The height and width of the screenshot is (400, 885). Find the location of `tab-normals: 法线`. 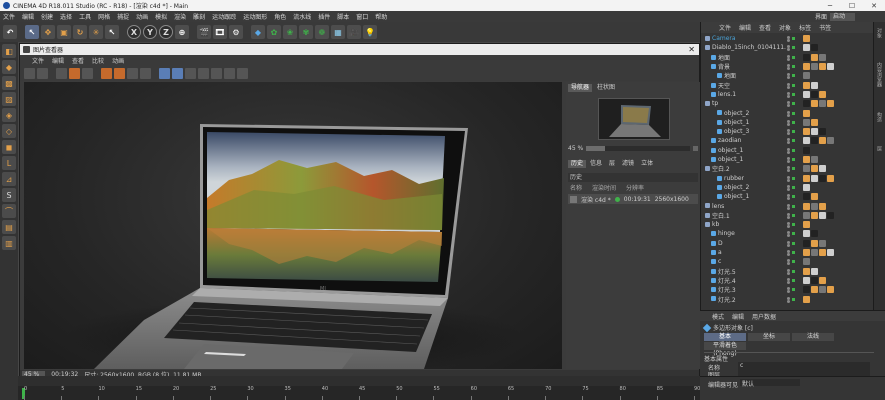

tab-normals: 法线 is located at coordinates (813, 337).